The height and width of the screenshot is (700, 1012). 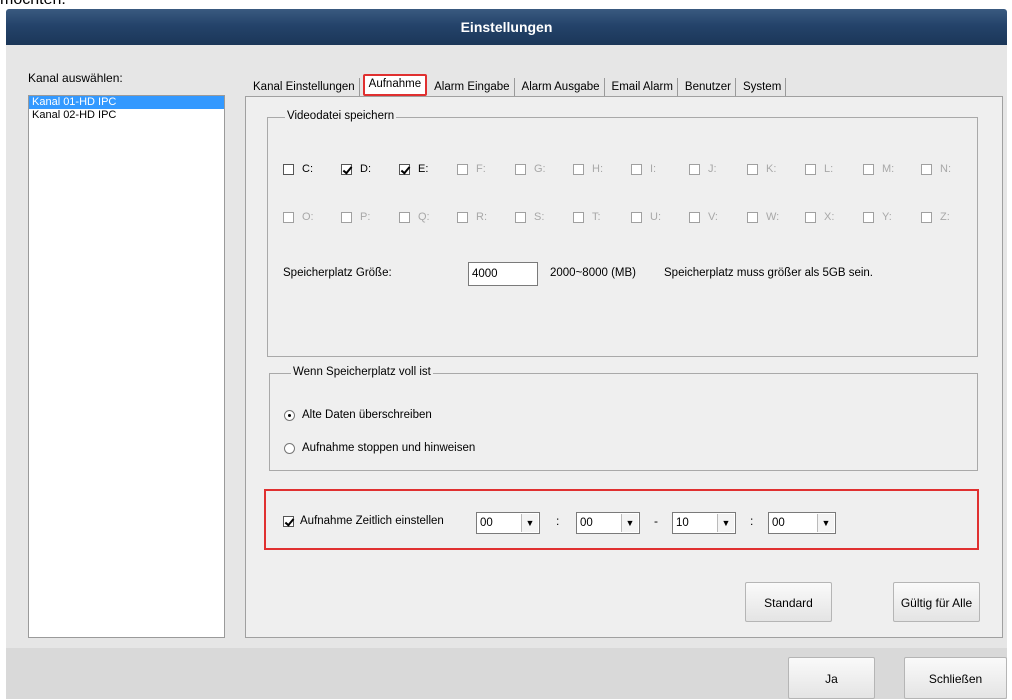 I want to click on drive-label: D:, so click(x=365, y=169).